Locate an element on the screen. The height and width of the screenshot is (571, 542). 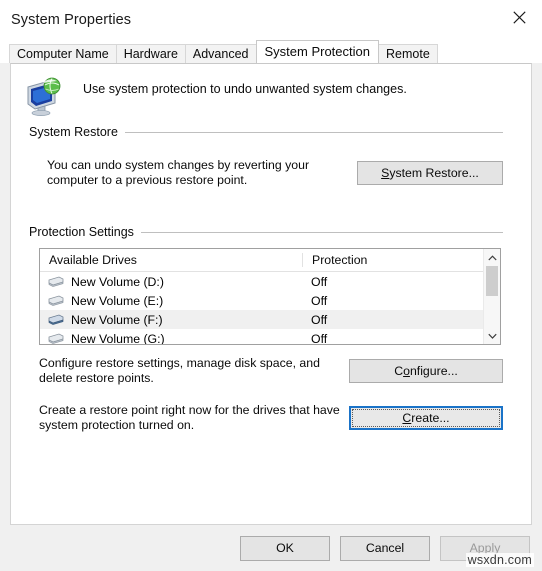
ok-button: OK is located at coordinates (285, 548).